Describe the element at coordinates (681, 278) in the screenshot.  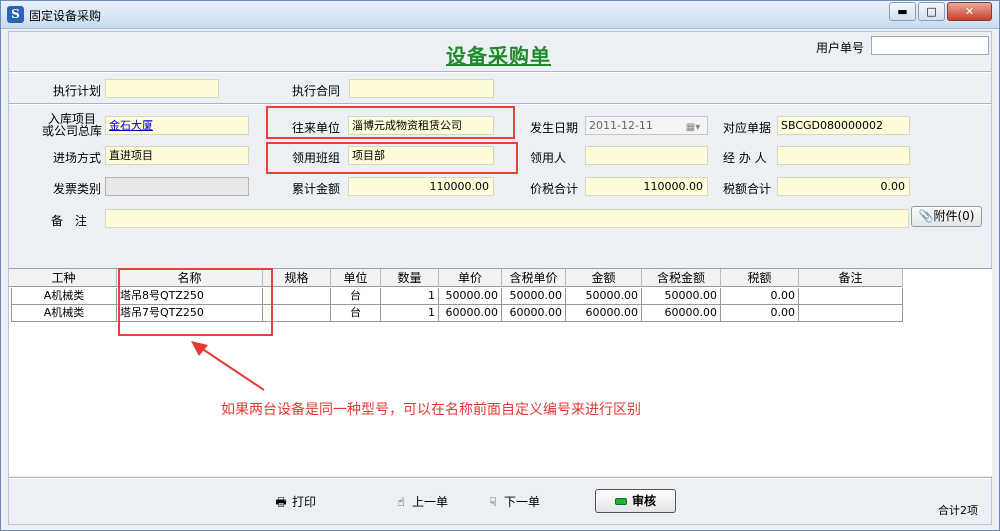
I see `col-header-taxed-amount: 含税金额` at that location.